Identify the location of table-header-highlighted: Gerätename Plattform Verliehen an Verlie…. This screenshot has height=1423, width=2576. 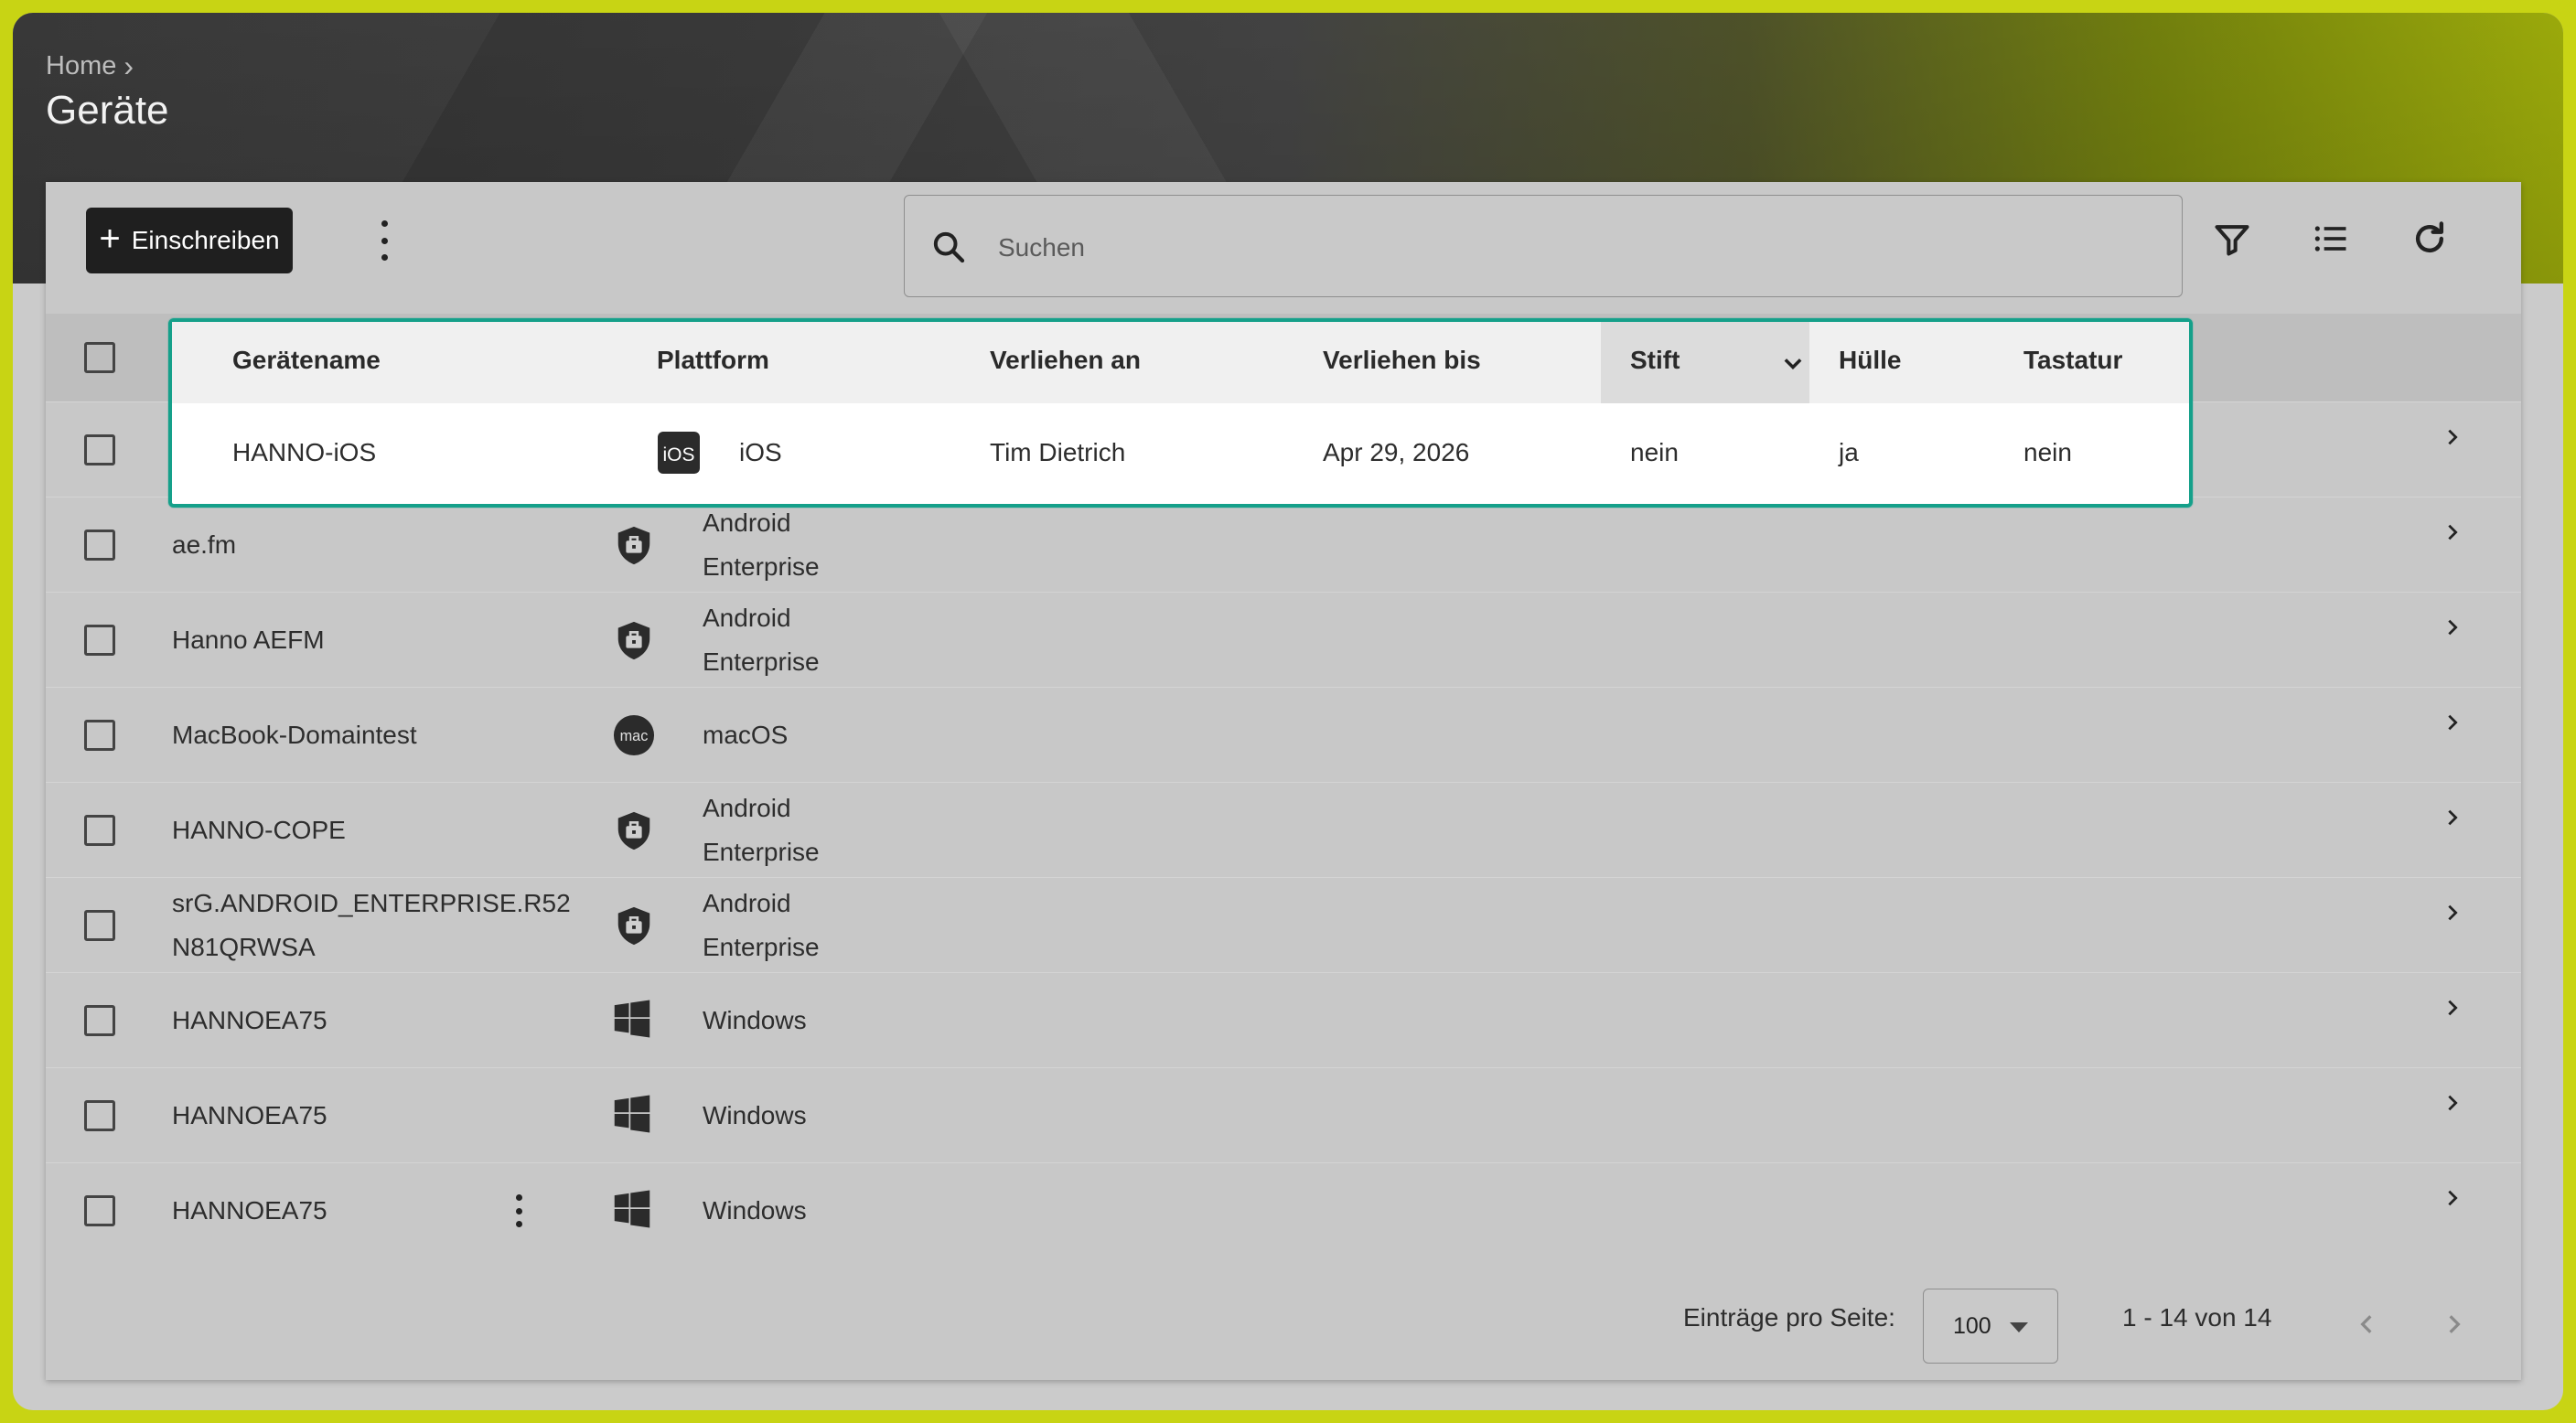
(1180, 362).